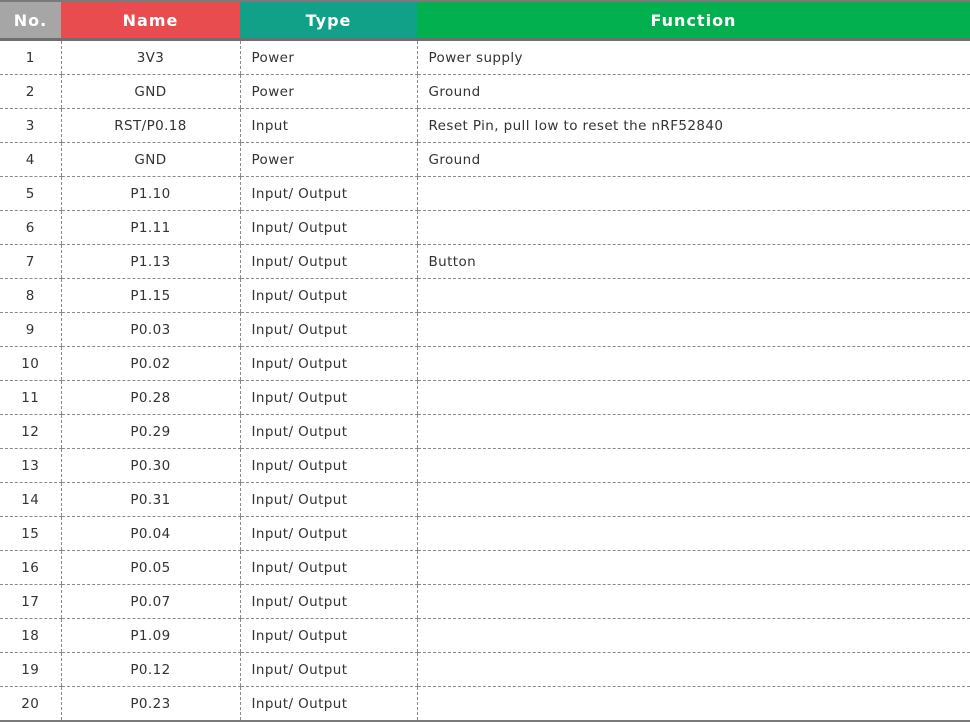 Image resolution: width=970 pixels, height=722 pixels. What do you see at coordinates (30, 703) in the screenshot?
I see `cell-no: 20` at bounding box center [30, 703].